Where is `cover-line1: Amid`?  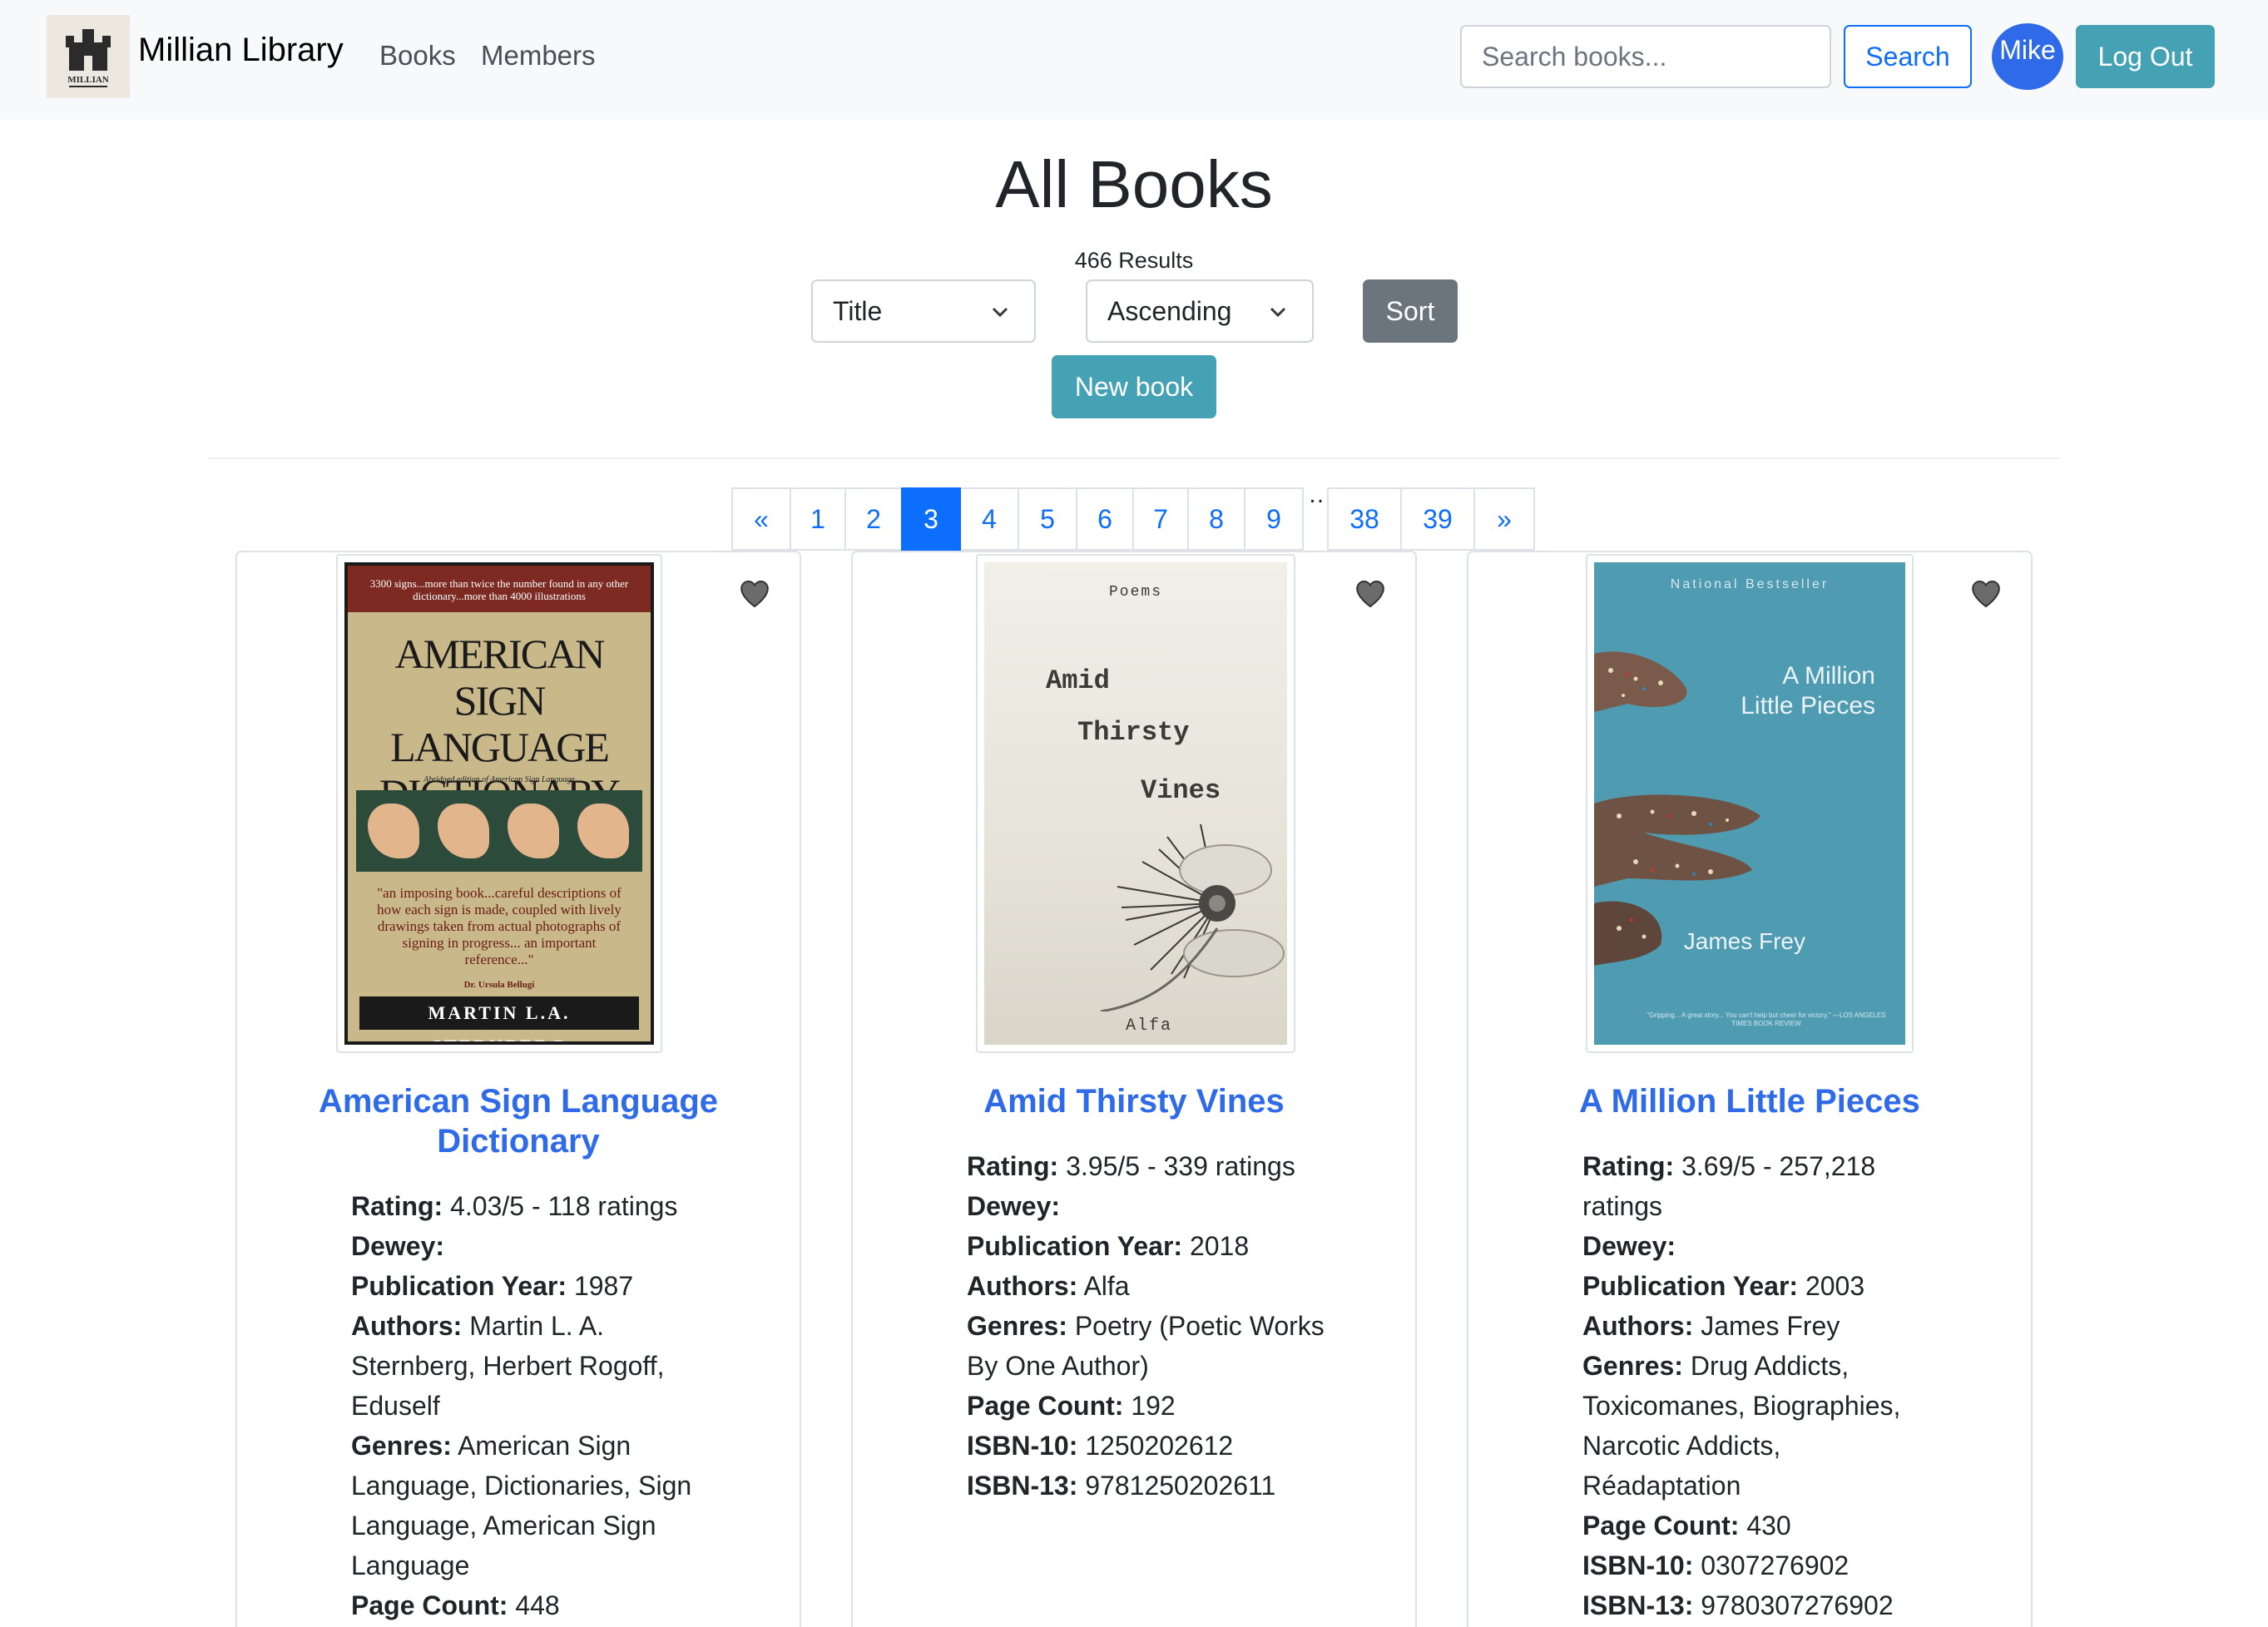
cover-line1: Amid is located at coordinates (1078, 680).